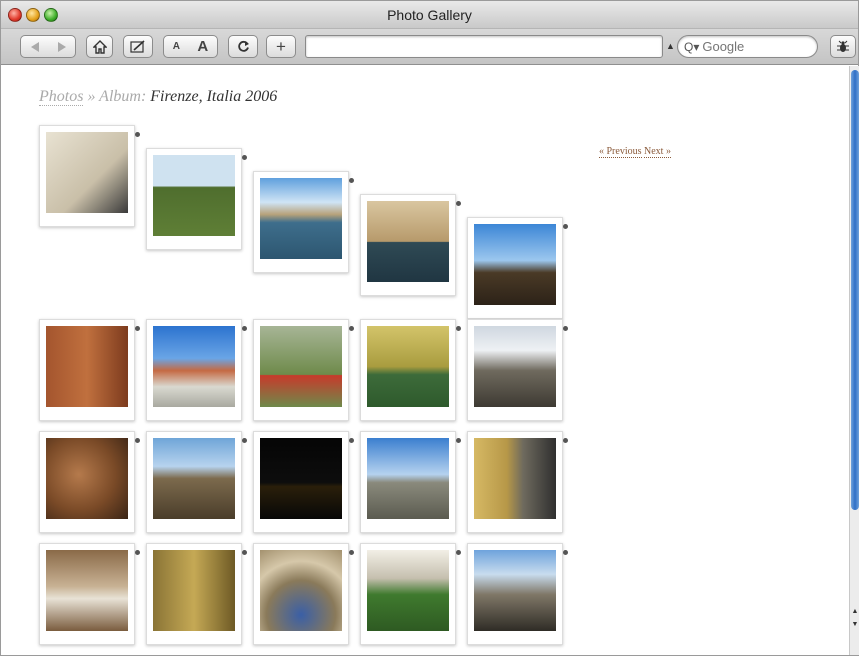  I want to click on breadcrumb-photos-link: Photos, so click(61, 97).